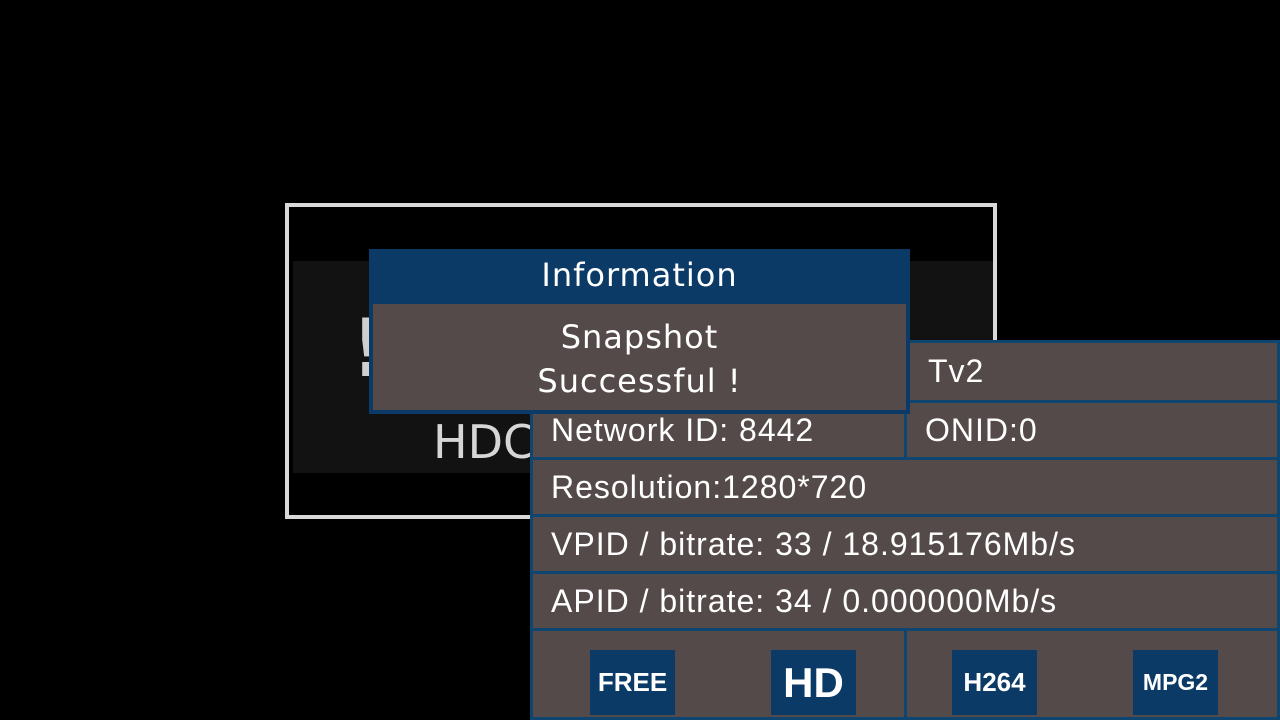 This screenshot has width=1280, height=720. I want to click on free-badge: FREE, so click(632, 682).